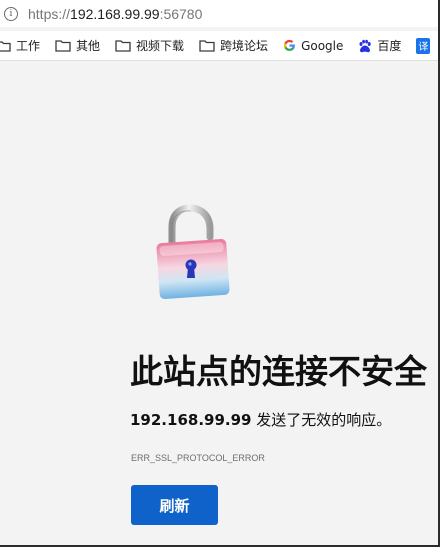 This screenshot has width=440, height=547. I want to click on bookmark-other: 其他, so click(77, 45).